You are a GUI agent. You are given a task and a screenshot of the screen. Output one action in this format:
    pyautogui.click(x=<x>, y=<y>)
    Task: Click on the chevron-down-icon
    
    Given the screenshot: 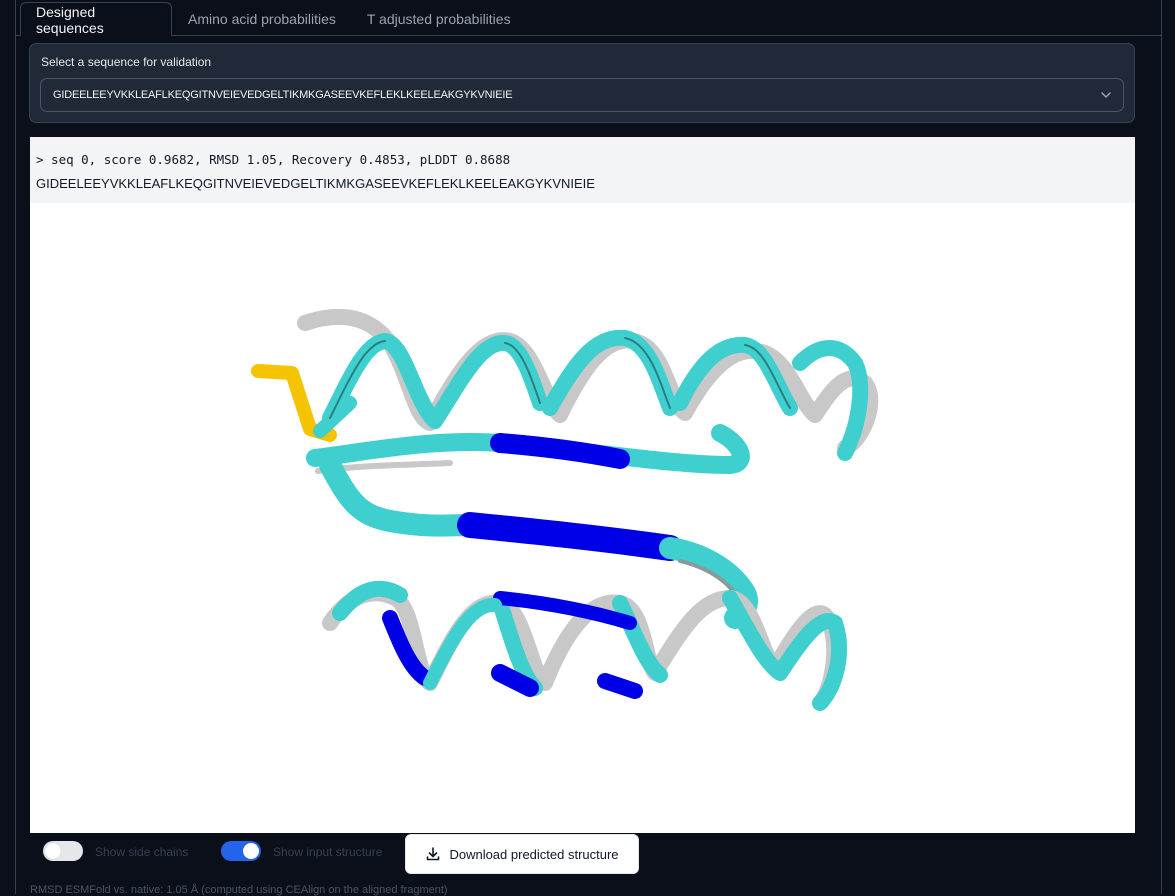 What is the action you would take?
    pyautogui.click(x=1106, y=95)
    